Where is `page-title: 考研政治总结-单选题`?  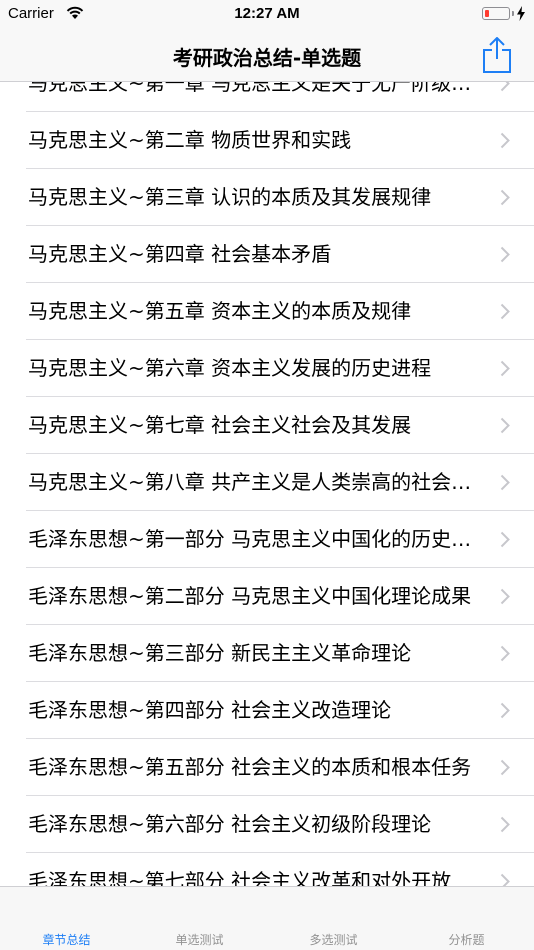 page-title: 考研政治总结-单选题 is located at coordinates (267, 58).